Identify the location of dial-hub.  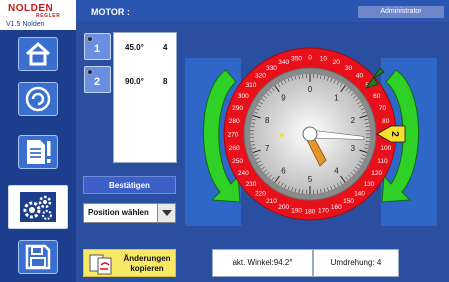
(310, 134).